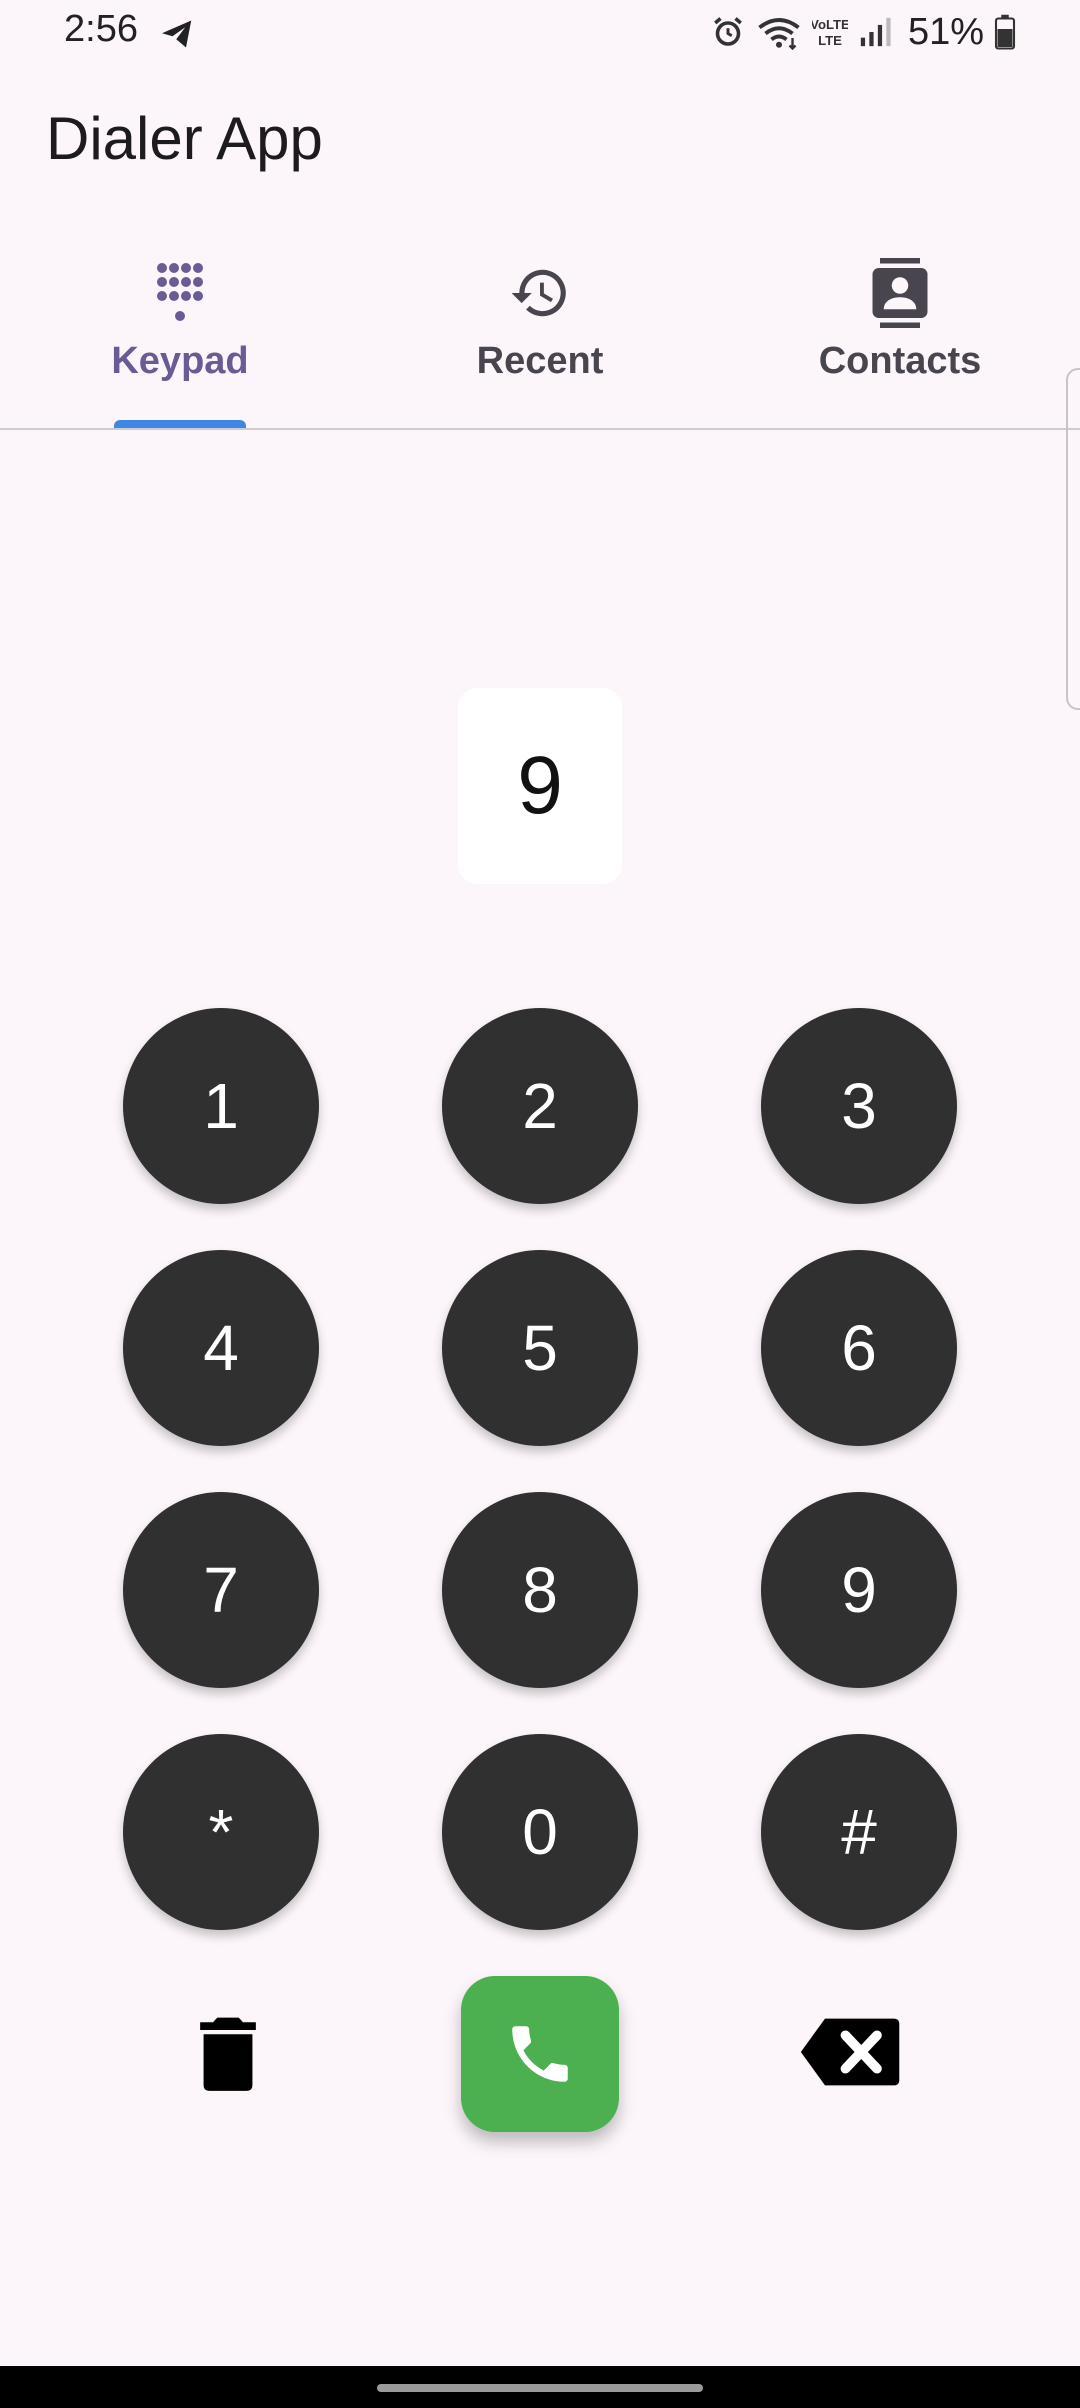  I want to click on phone-icon, so click(540, 2054).